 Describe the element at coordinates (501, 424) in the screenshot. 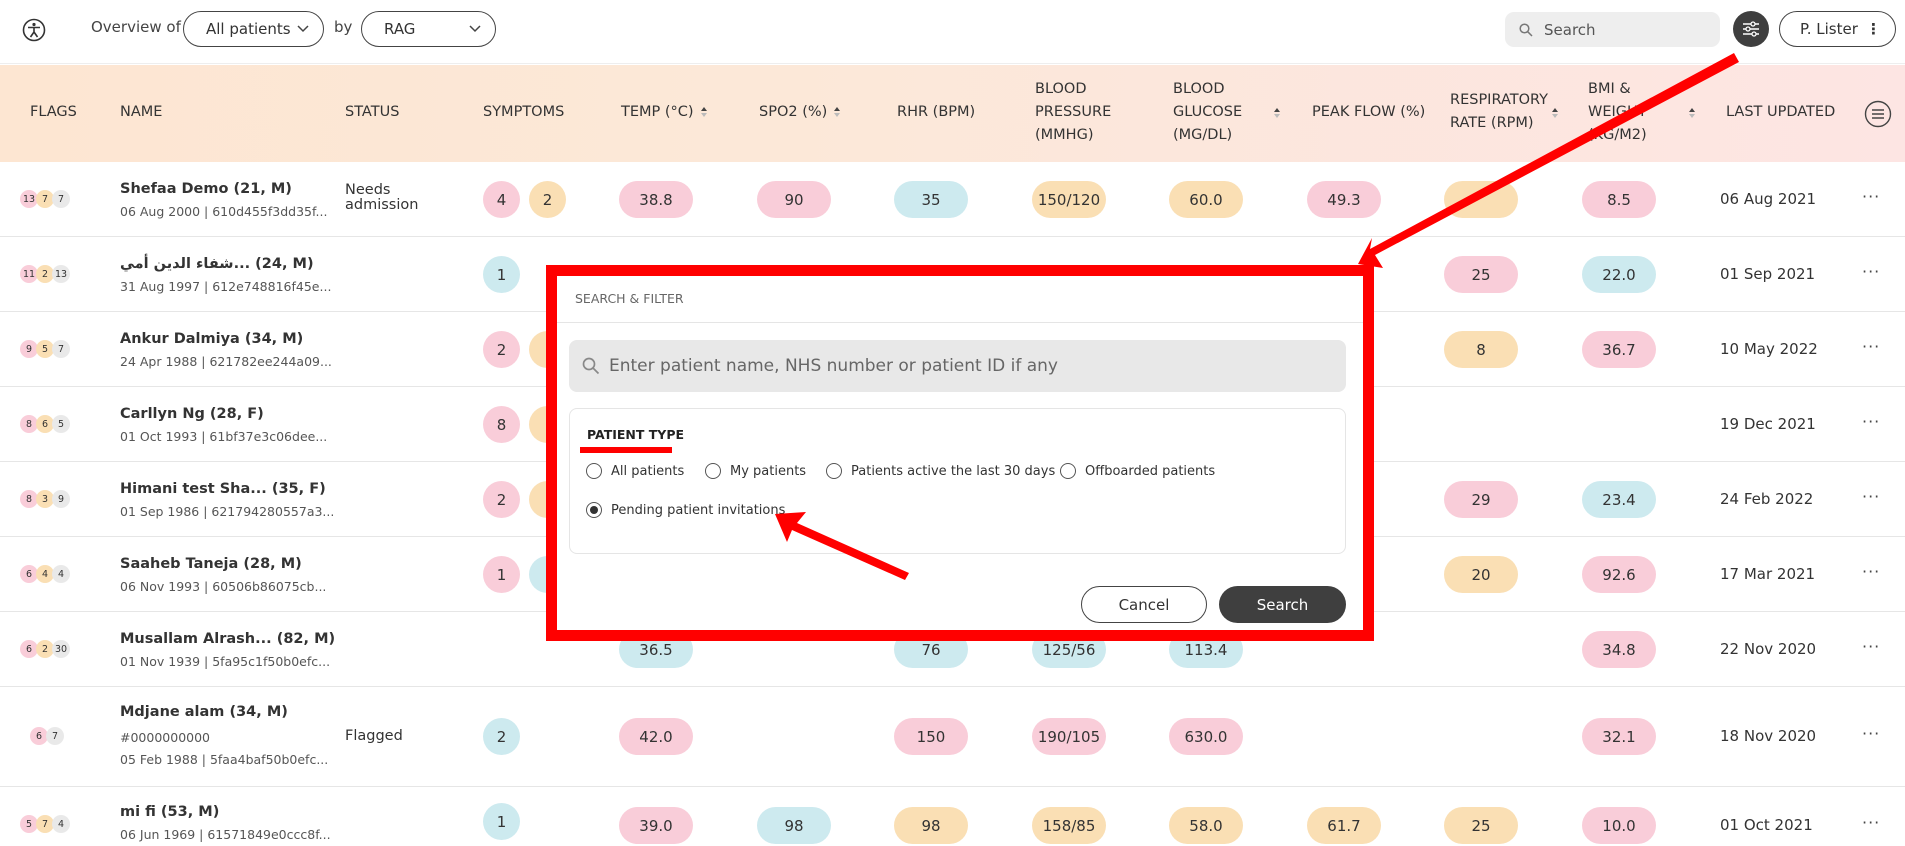

I see `symptom-badge: 8` at that location.